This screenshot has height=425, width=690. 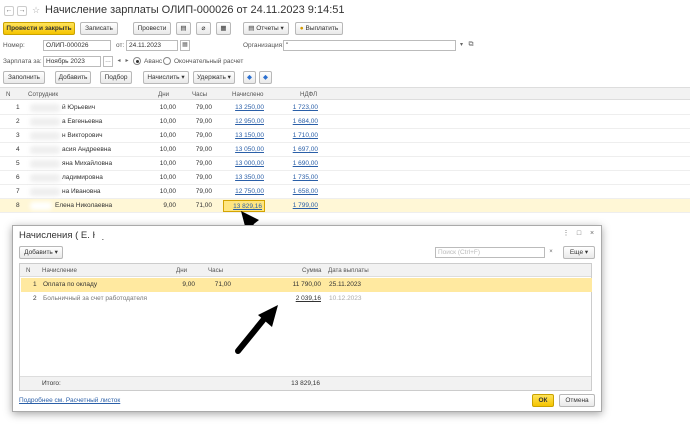 What do you see at coordinates (216, 270) in the screenshot?
I see `col-hours-header: Часы` at bounding box center [216, 270].